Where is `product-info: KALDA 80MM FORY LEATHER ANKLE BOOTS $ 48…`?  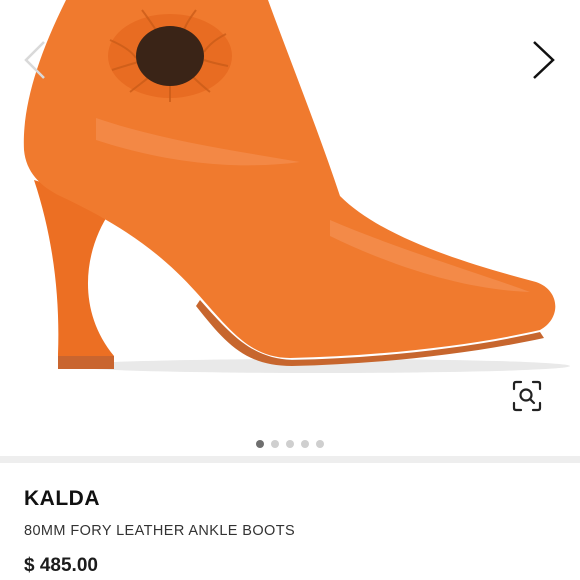 product-info: KALDA 80MM FORY LEATHER ANKLE BOOTS $ 48… is located at coordinates (294, 531).